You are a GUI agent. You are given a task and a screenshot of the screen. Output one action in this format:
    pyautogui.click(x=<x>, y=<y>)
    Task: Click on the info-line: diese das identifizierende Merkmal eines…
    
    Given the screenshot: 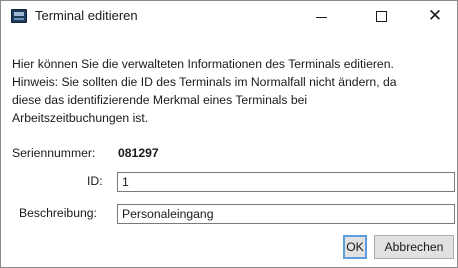 What is the action you would take?
    pyautogui.click(x=160, y=100)
    